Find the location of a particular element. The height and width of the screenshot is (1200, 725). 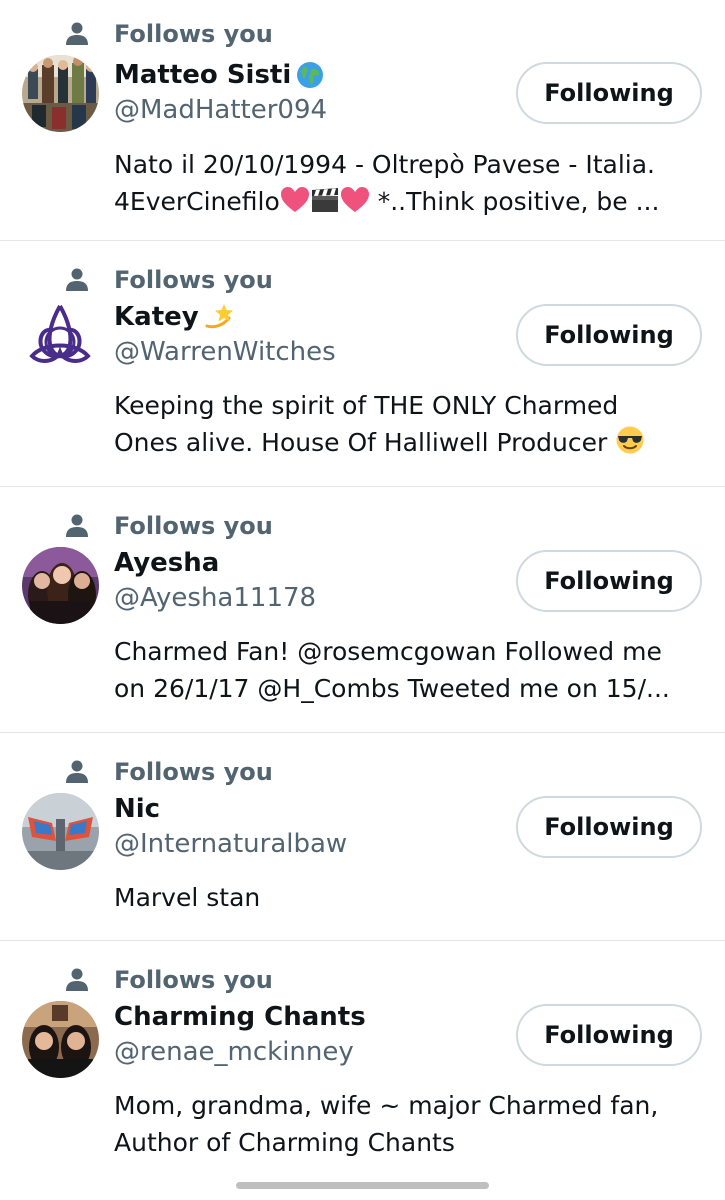

user-bio: Marvel stan is located at coordinates (411, 897).